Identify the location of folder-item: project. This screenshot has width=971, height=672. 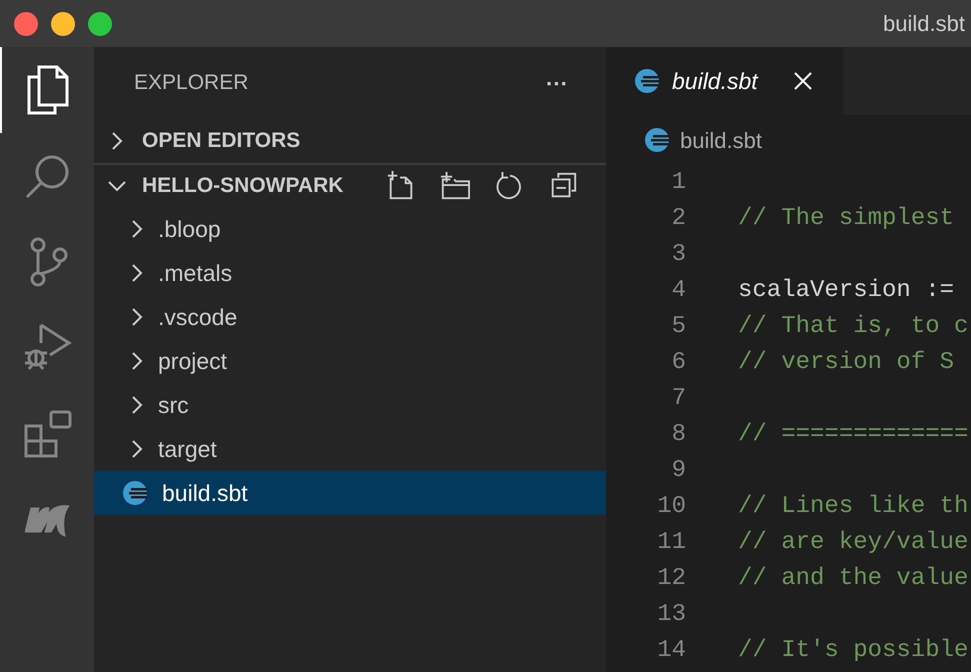
(350, 361).